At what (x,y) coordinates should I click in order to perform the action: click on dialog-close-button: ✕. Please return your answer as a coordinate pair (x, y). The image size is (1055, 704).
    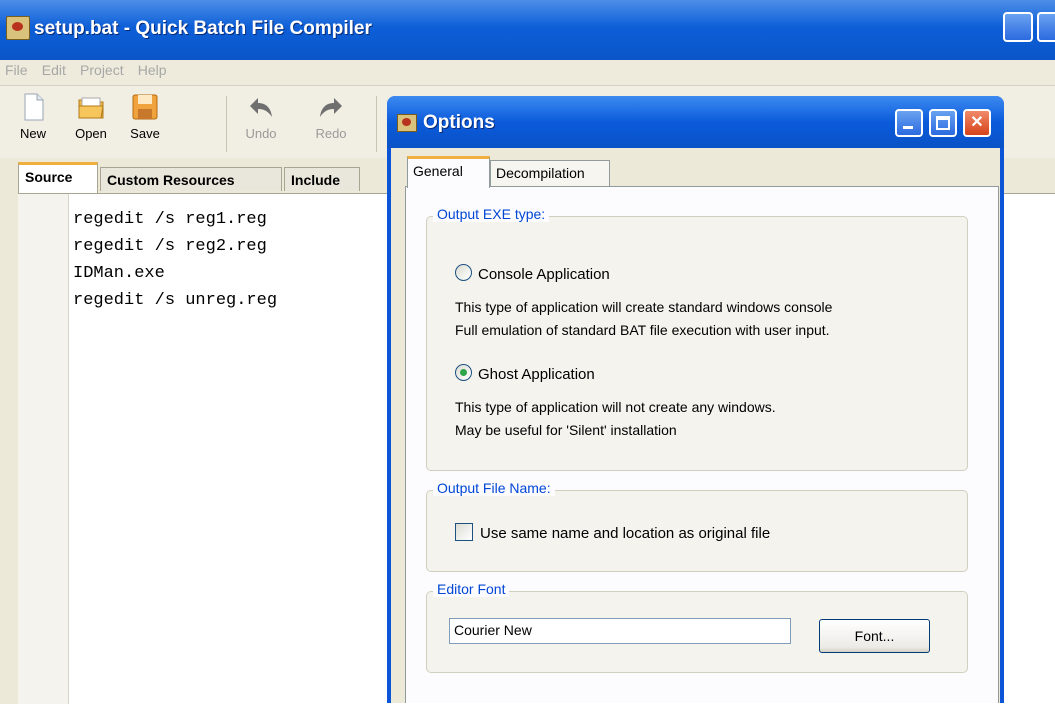
    Looking at the image, I should click on (977, 123).